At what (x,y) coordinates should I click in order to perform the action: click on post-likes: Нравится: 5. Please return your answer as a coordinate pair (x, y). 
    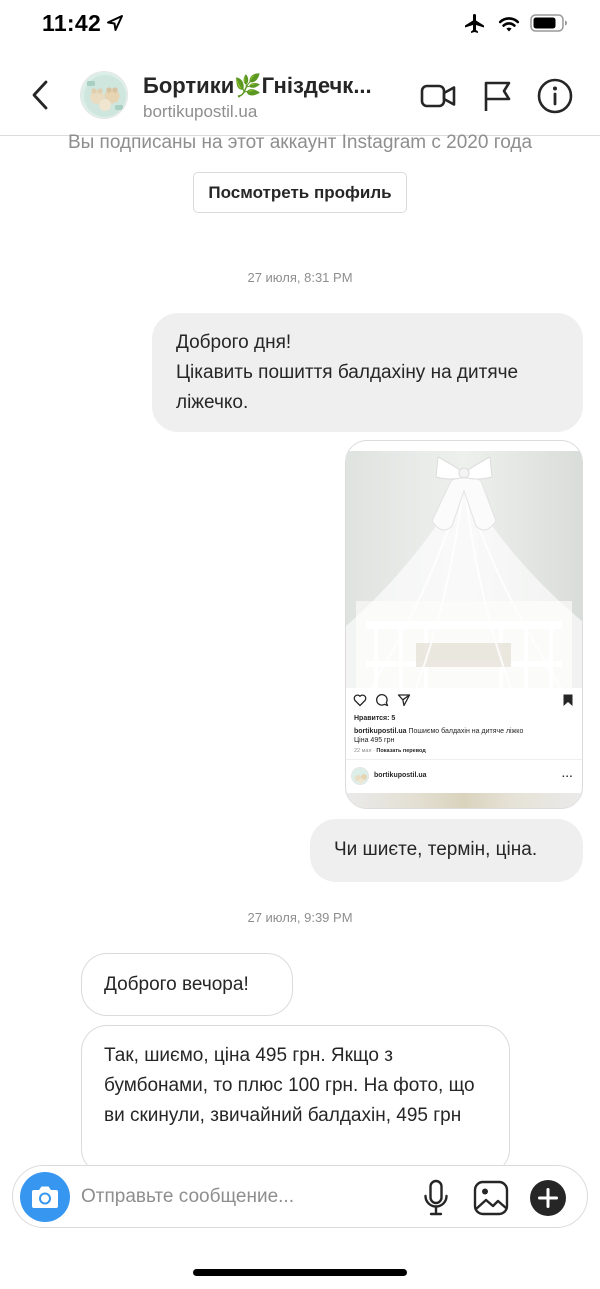
    Looking at the image, I should click on (375, 718).